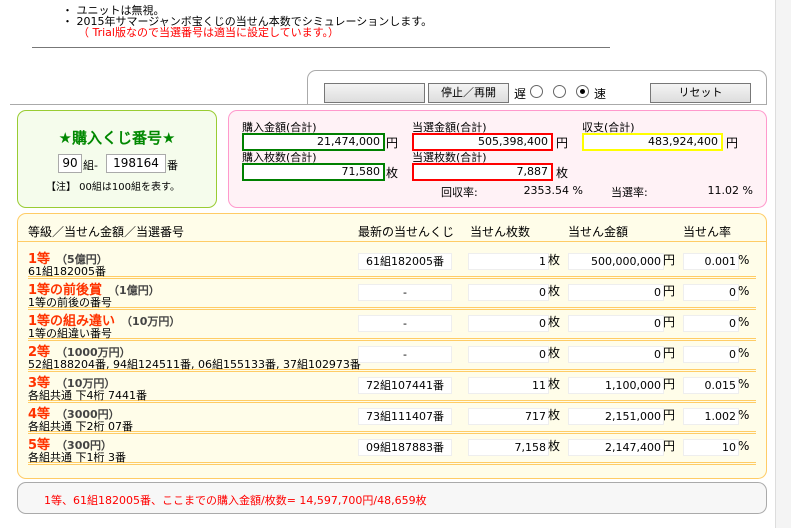  I want to click on win-amount-field: 500,000,000, so click(616, 261).